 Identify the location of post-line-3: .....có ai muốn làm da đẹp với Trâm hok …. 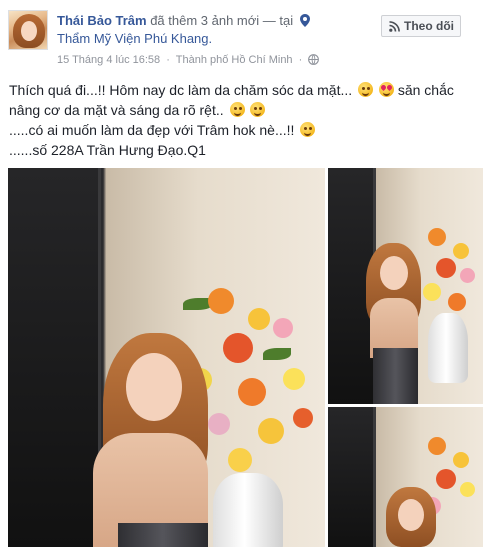
(244, 130).